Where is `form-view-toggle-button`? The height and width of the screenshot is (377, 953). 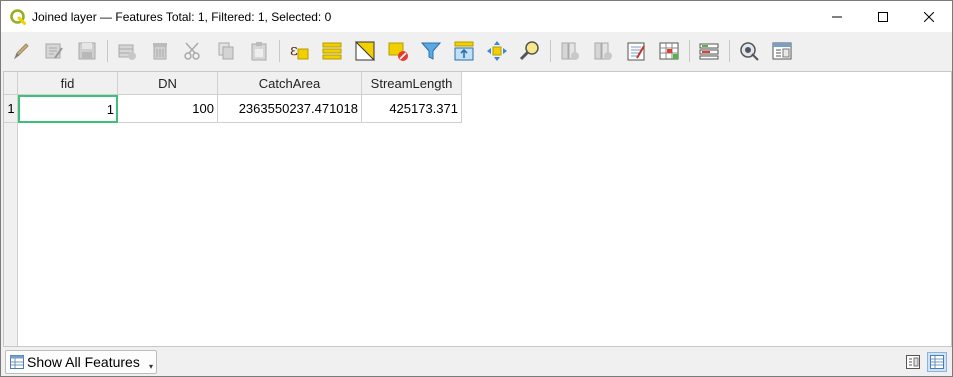
form-view-toggle-button is located at coordinates (781, 51).